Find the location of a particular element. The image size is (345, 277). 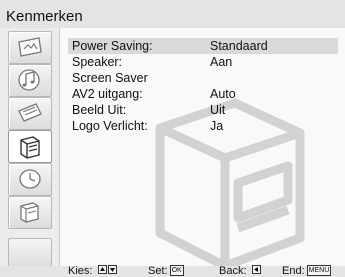

setting-label: Logo Verlicht: is located at coordinates (110, 126).